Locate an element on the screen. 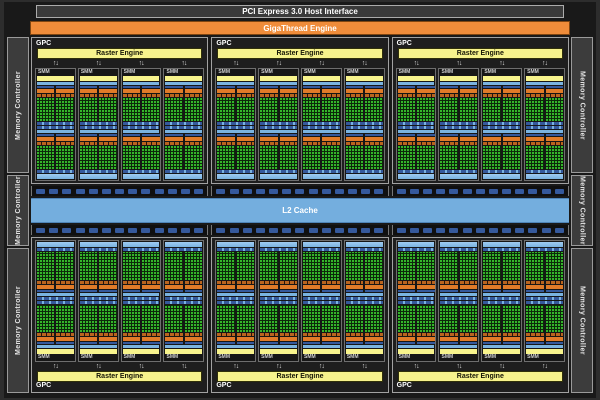 The width and height of the screenshot is (600, 400). raster-engine-bar: Raster Engine is located at coordinates (120, 376).